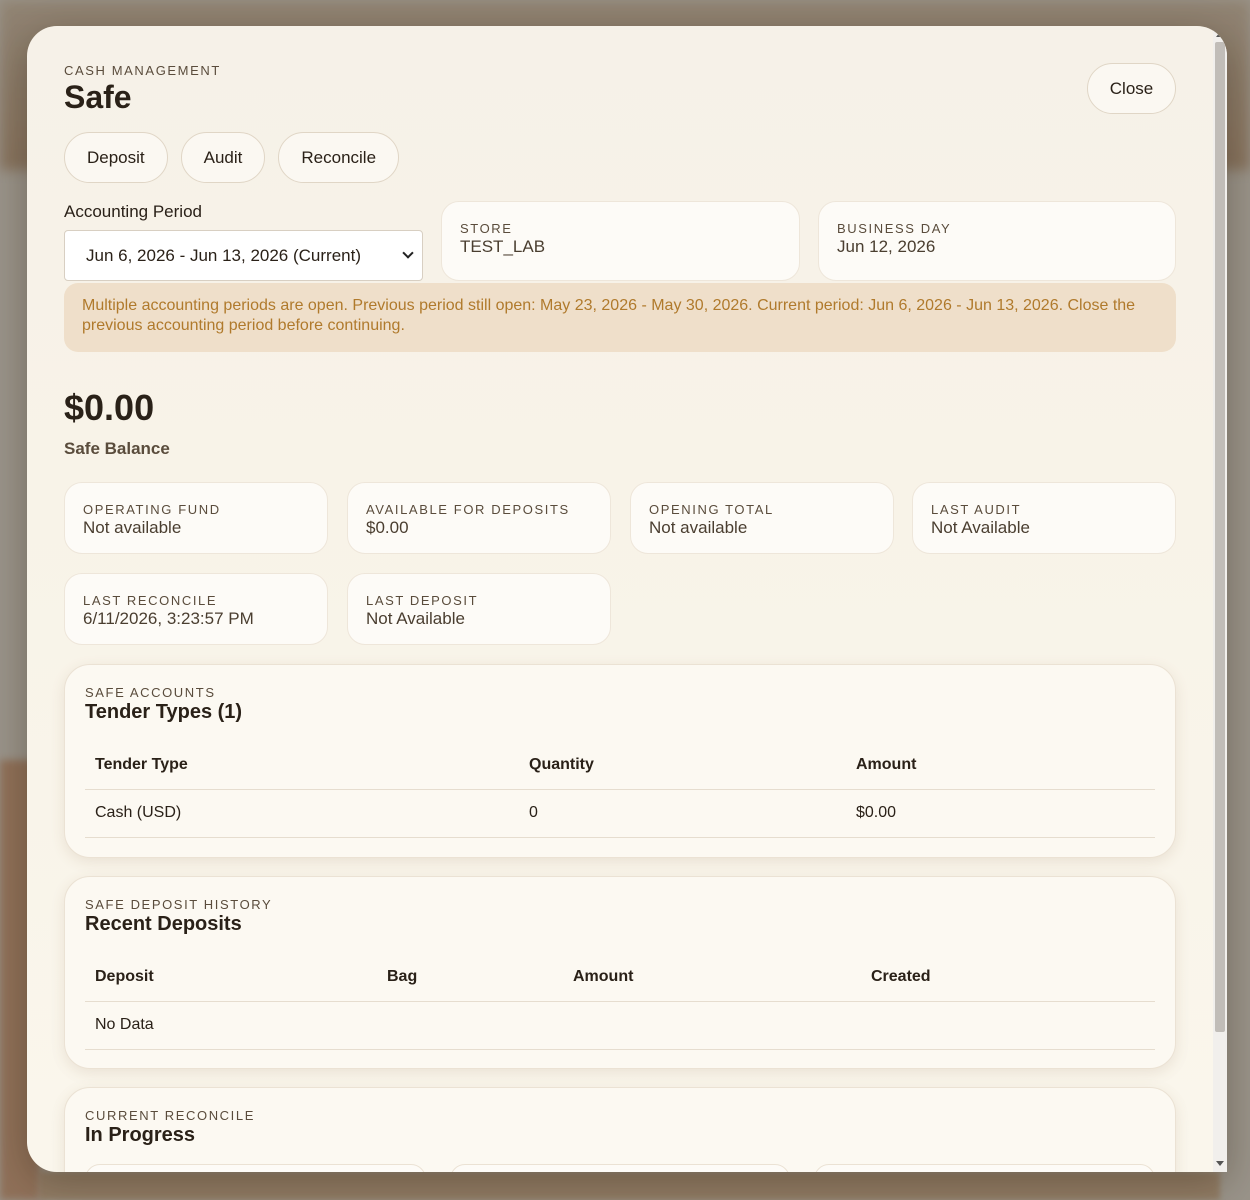  What do you see at coordinates (1220, 1163) in the screenshot?
I see `scroll-down-arrow-icon` at bounding box center [1220, 1163].